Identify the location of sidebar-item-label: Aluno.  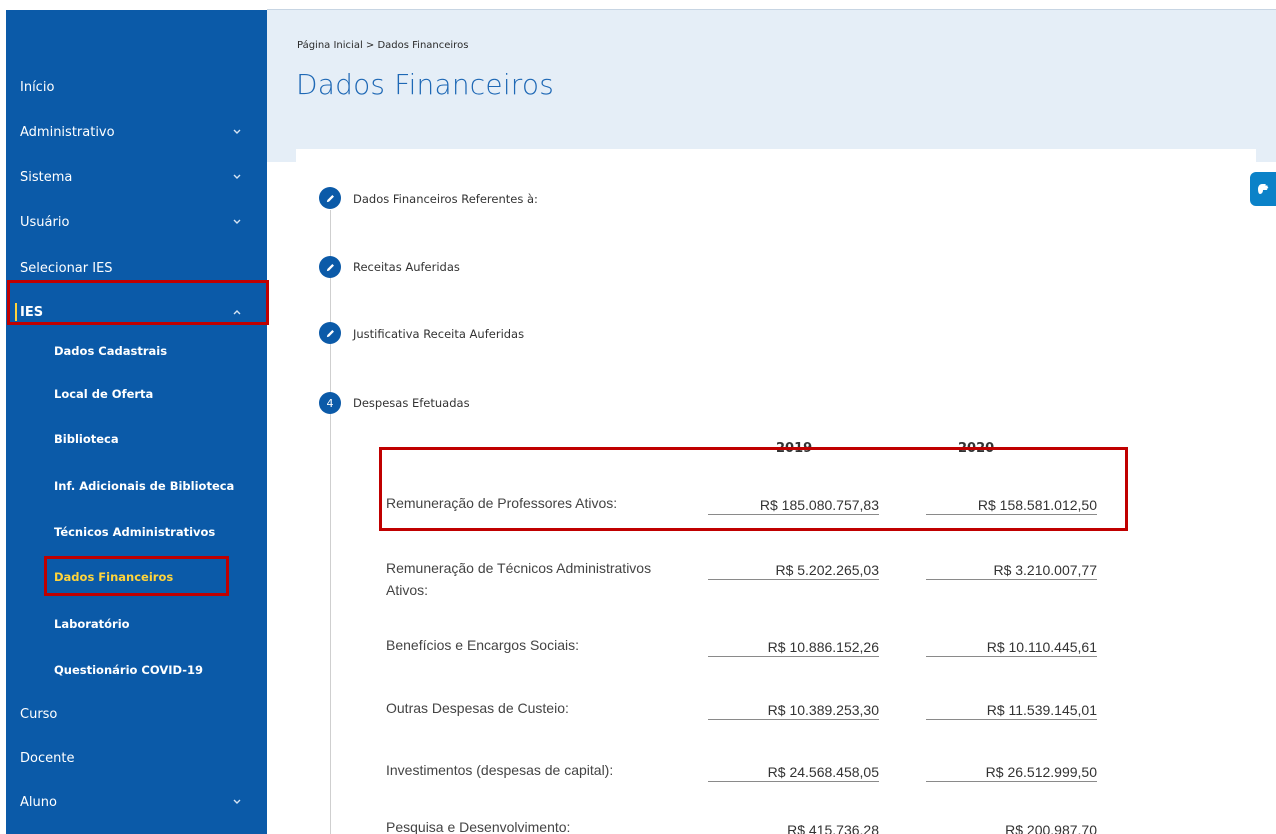
(38, 802).